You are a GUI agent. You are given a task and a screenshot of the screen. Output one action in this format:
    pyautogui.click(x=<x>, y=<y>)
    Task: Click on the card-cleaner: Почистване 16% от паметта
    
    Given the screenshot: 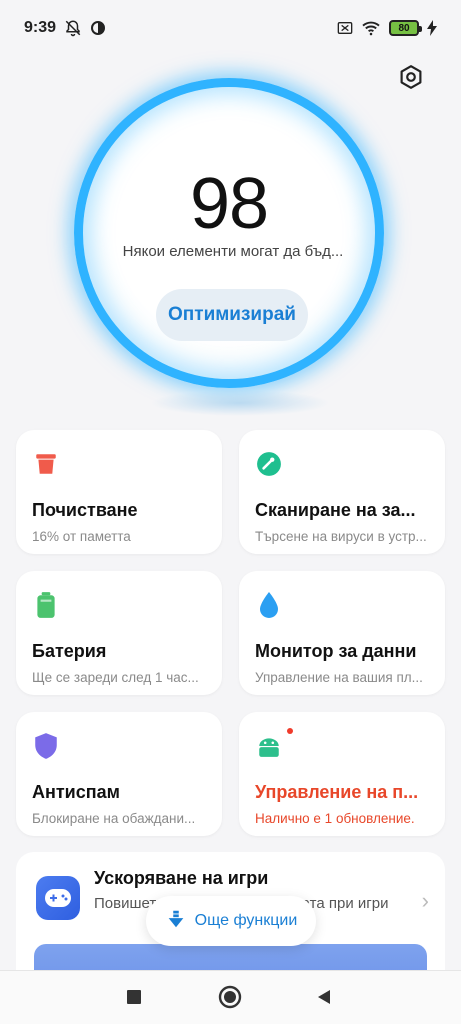 What is the action you would take?
    pyautogui.click(x=119, y=492)
    